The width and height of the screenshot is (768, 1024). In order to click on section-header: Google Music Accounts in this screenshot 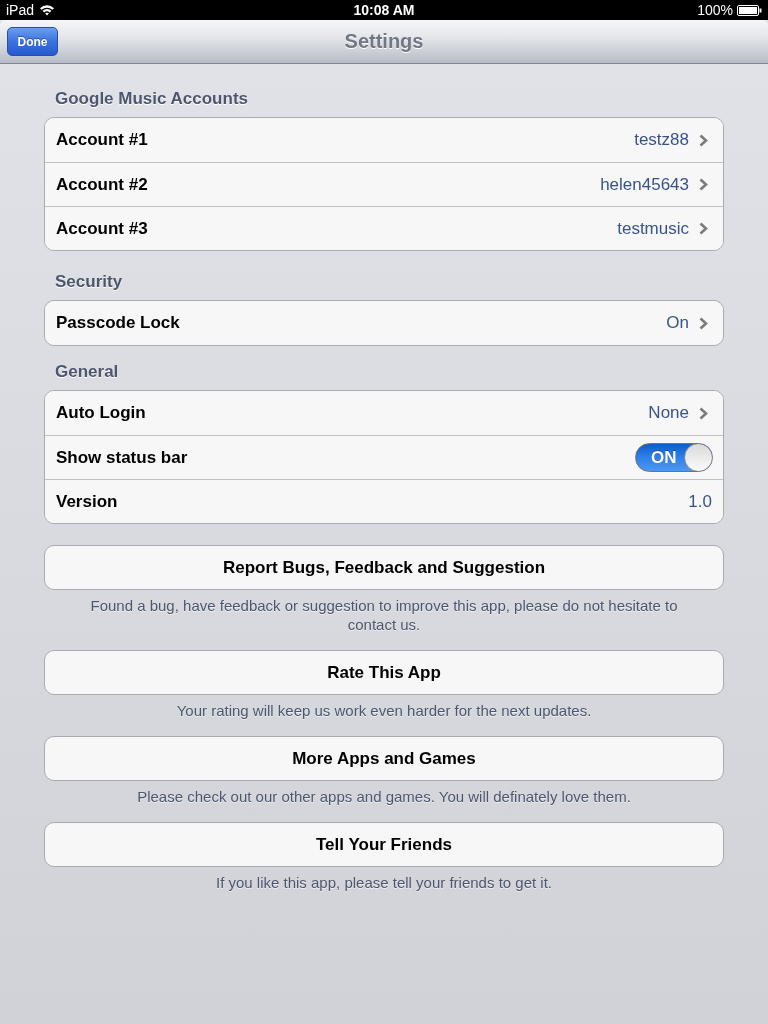, I will do `click(151, 99)`.